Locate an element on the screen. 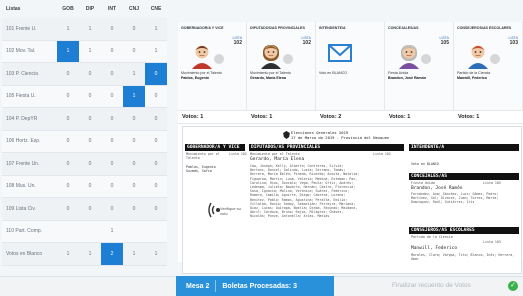  list-name: 104 P. DepYR is located at coordinates (22, 118).